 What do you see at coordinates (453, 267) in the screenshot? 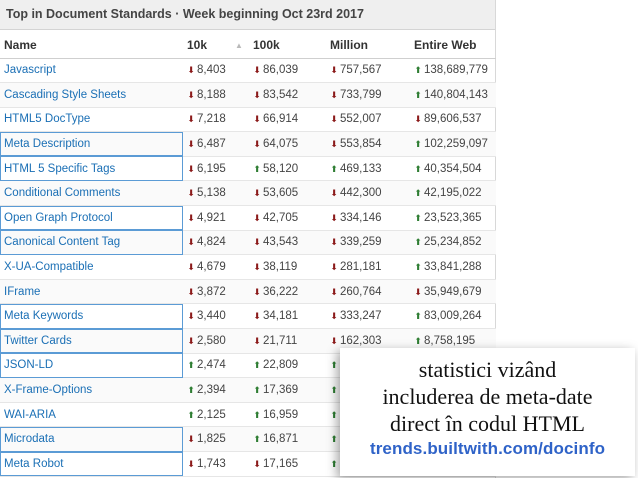
I see `count-cell-entire-web: ⬆ 33,841,288` at bounding box center [453, 267].